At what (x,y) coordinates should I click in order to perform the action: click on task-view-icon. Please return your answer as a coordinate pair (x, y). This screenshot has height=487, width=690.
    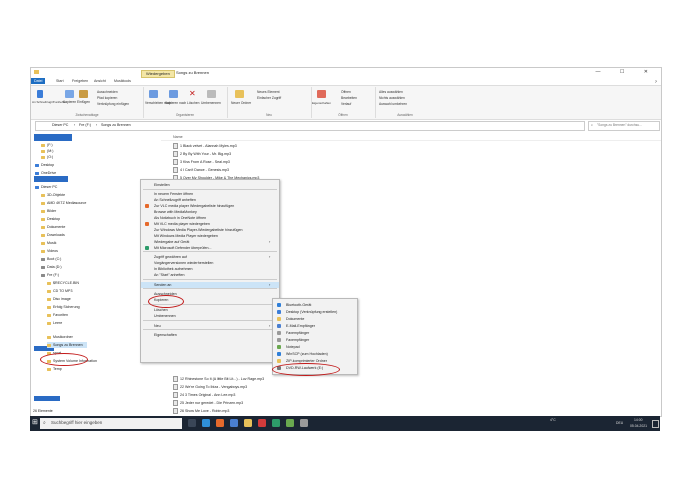
    Looking at the image, I should click on (192, 423).